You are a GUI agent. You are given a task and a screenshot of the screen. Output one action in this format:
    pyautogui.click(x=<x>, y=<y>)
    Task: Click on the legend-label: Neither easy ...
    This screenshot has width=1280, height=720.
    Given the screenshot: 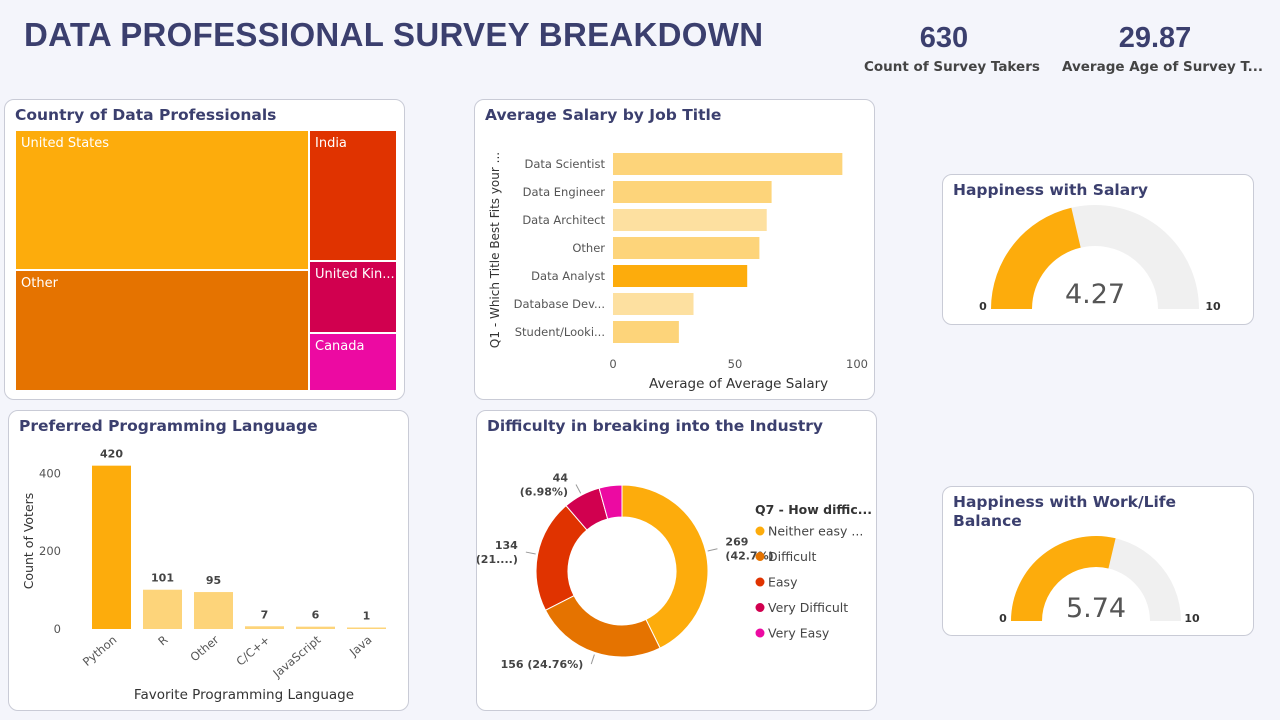 What is the action you would take?
    pyautogui.click(x=815, y=531)
    